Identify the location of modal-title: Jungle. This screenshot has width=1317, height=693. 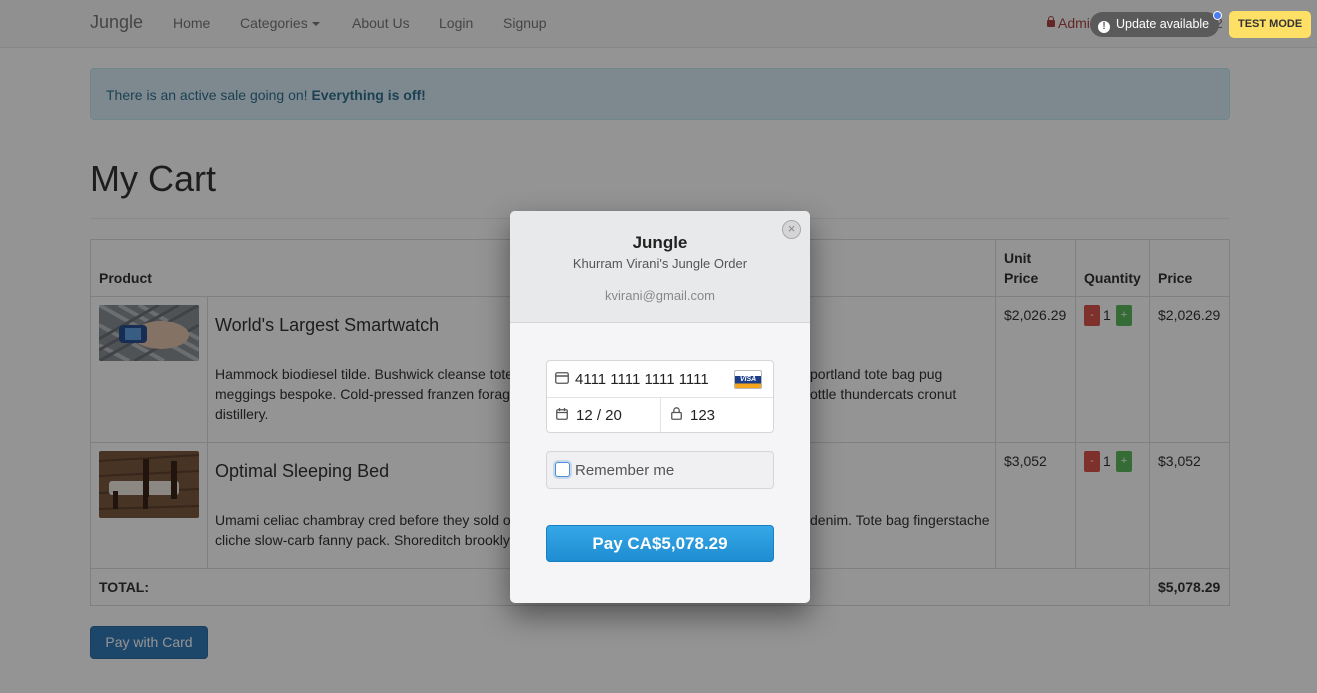
(660, 242).